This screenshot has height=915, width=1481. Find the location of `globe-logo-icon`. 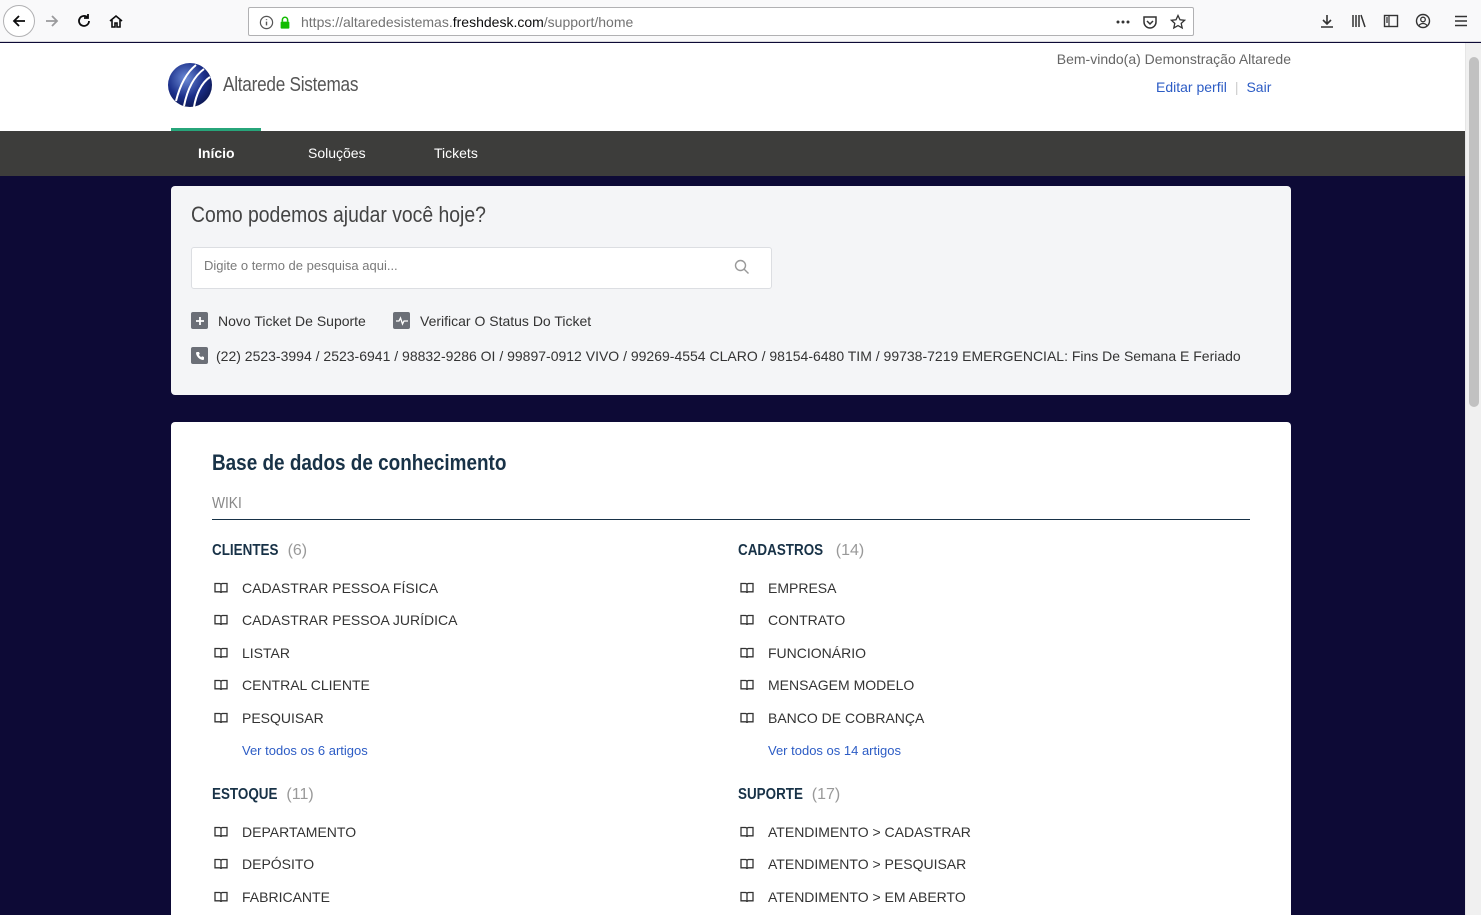

globe-logo-icon is located at coordinates (190, 85).